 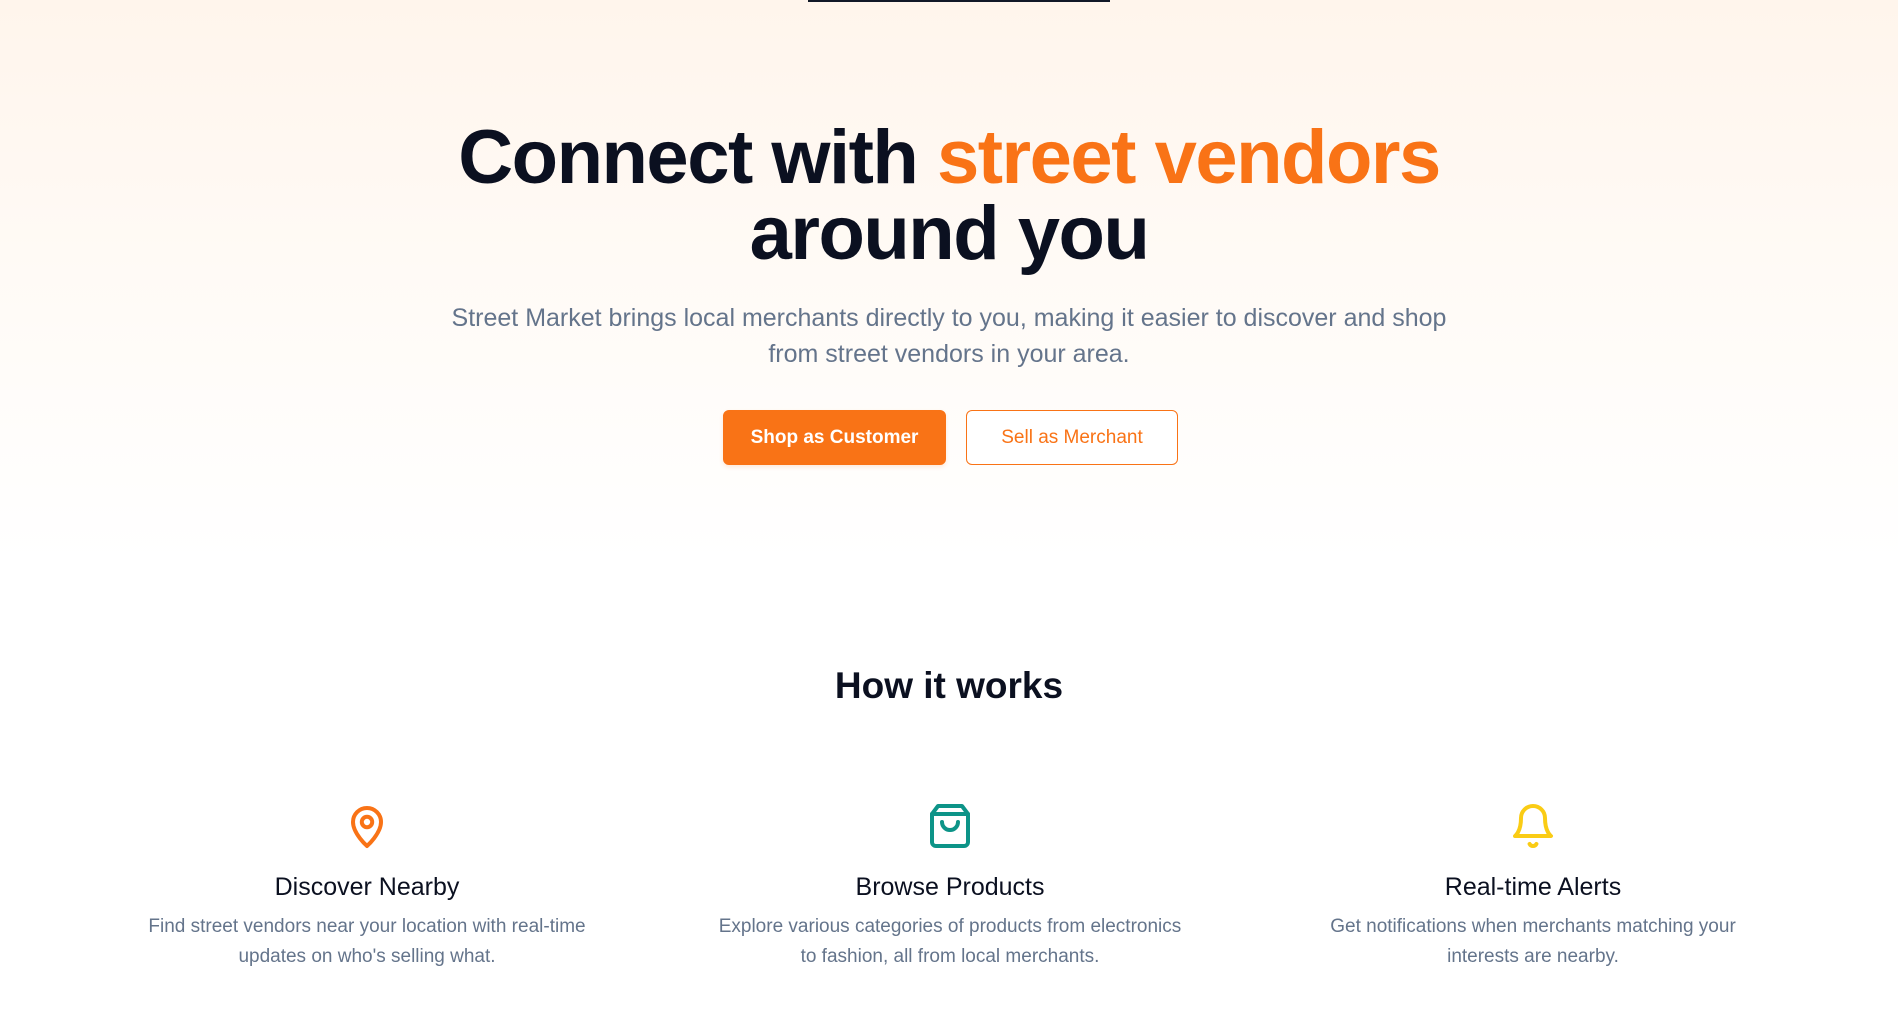 I want to click on feature-title: Browse Products, so click(x=950, y=887).